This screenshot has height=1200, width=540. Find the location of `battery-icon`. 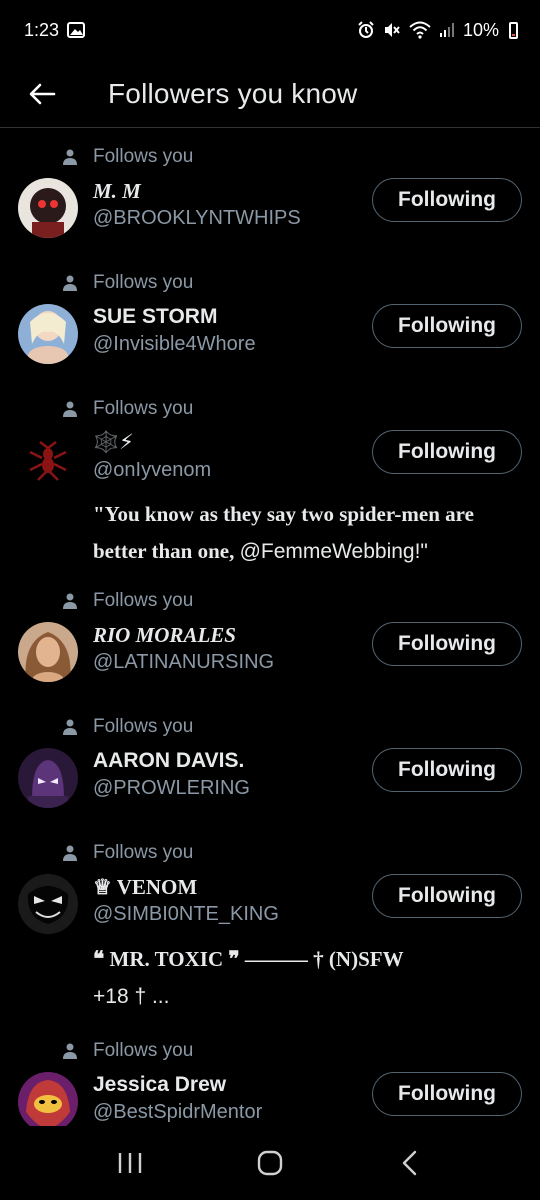

battery-icon is located at coordinates (513, 30).